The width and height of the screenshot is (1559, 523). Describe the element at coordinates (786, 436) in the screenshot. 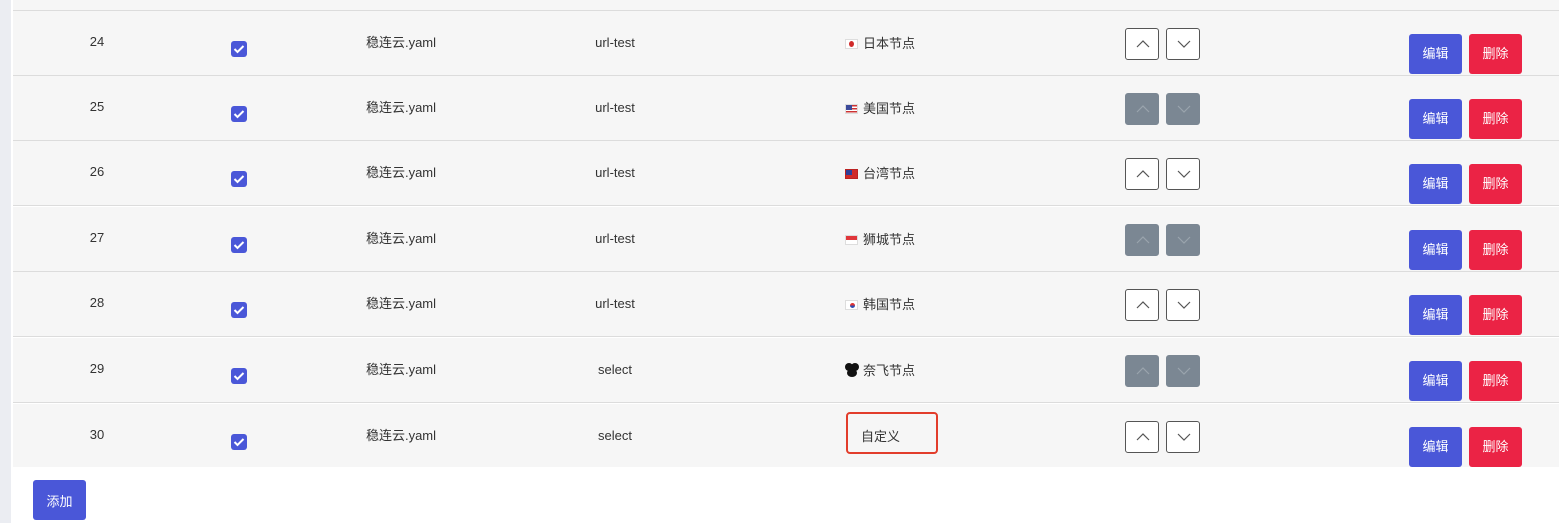

I see `table-row: 30 稳连云.yaml select 自定义 编辑 删除` at that location.